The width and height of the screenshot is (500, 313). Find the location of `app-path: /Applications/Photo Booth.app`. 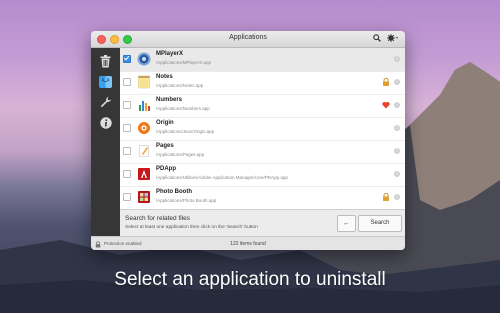

app-path: /Applications/Photo Booth.app is located at coordinates (186, 200).